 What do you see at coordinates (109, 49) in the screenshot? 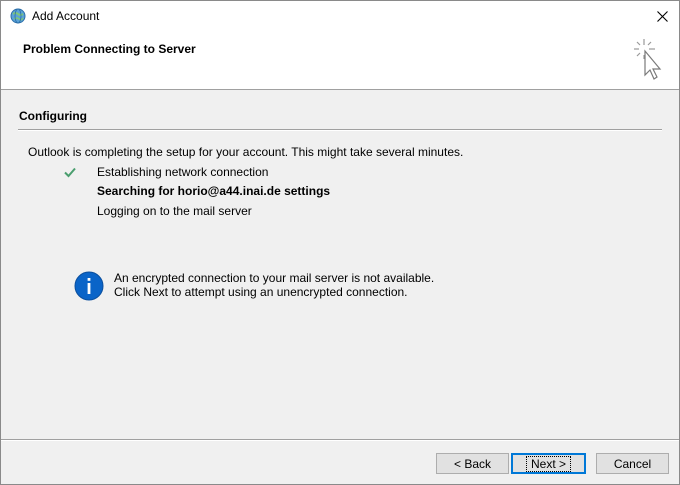
I see `page-title: Problem Connecting to Server` at bounding box center [109, 49].